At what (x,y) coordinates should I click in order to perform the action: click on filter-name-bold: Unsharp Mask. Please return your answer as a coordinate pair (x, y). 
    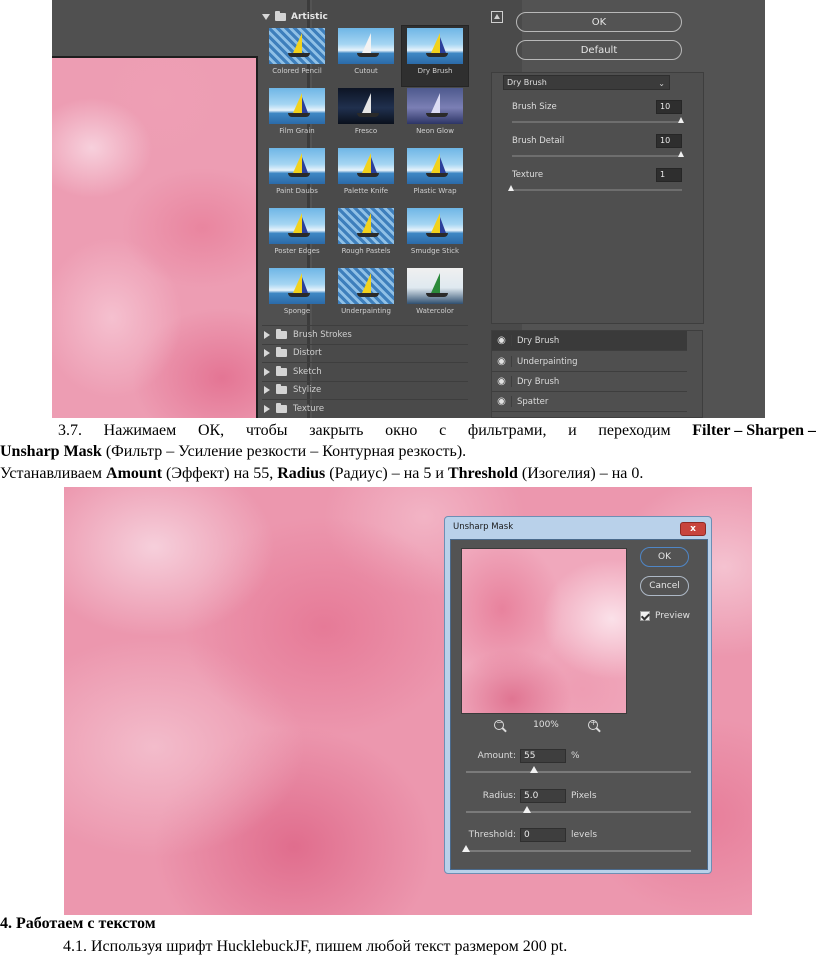
    Looking at the image, I should click on (51, 451).